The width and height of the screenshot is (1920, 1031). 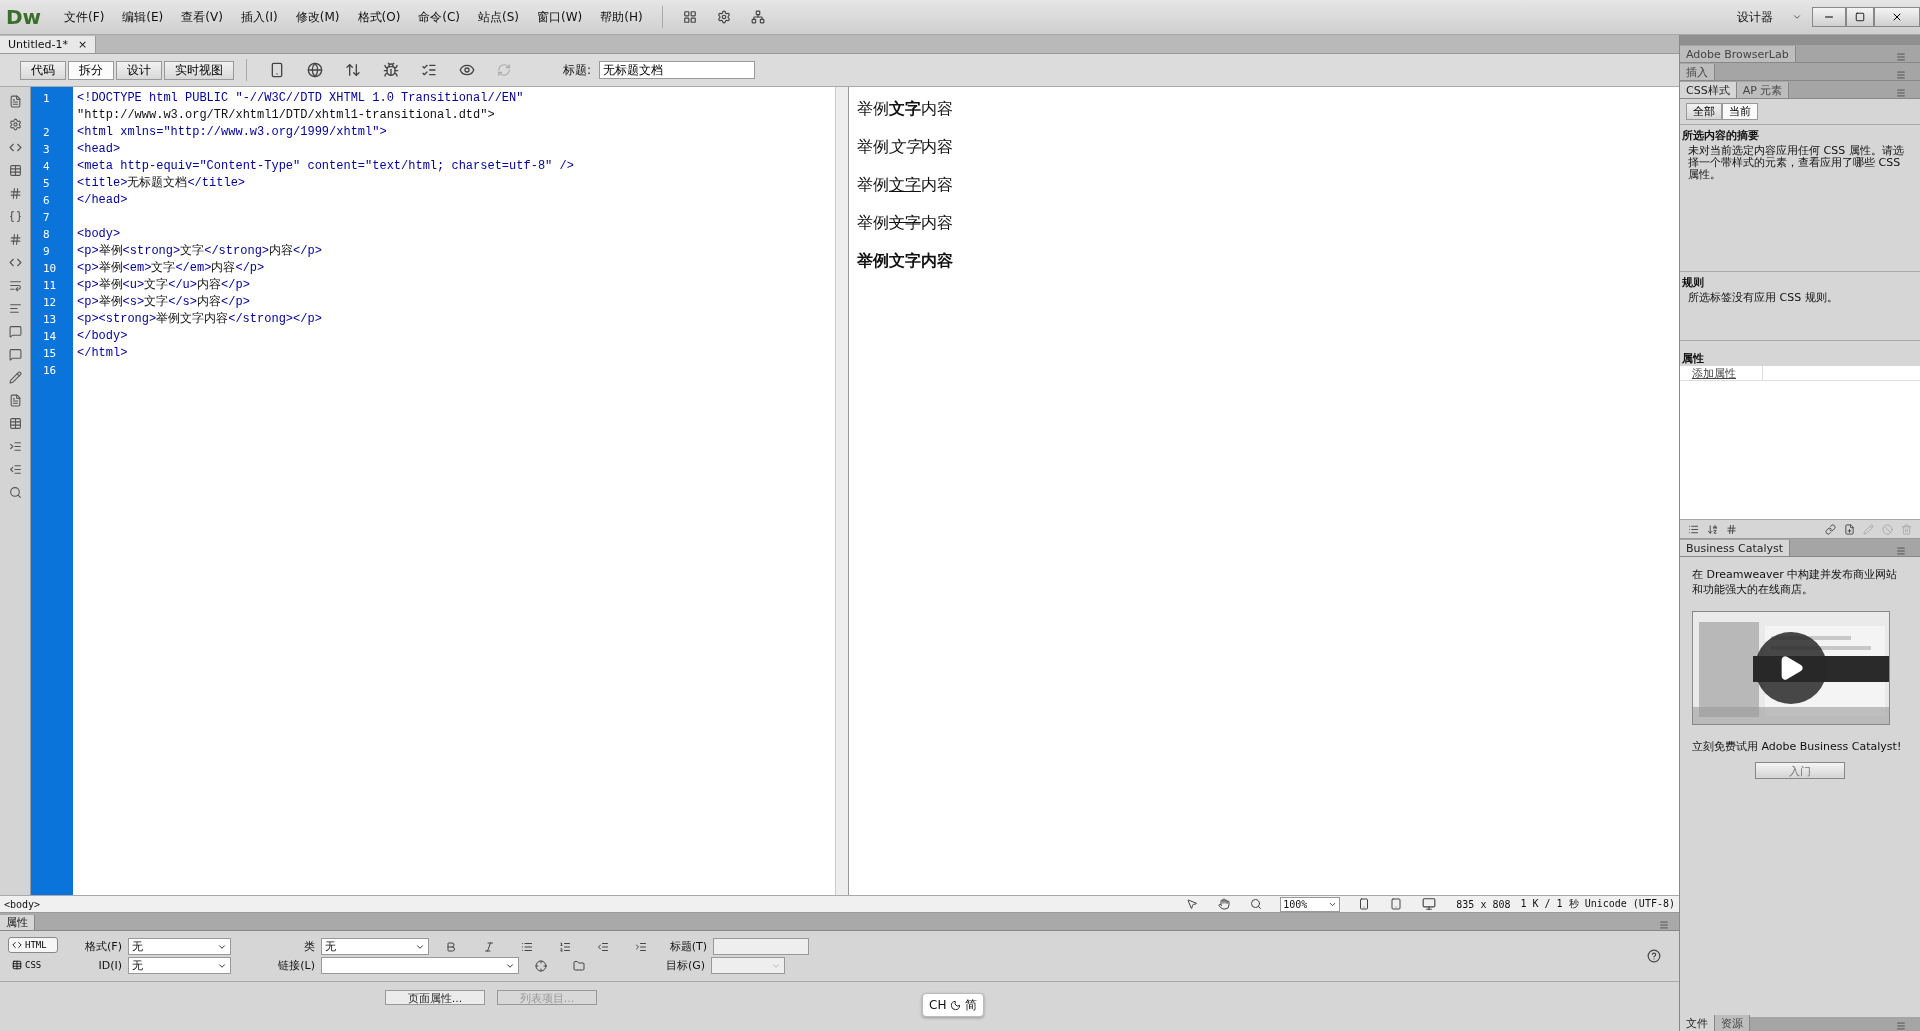 I want to click on ime-indicator: CH 简, so click(x=953, y=1005).